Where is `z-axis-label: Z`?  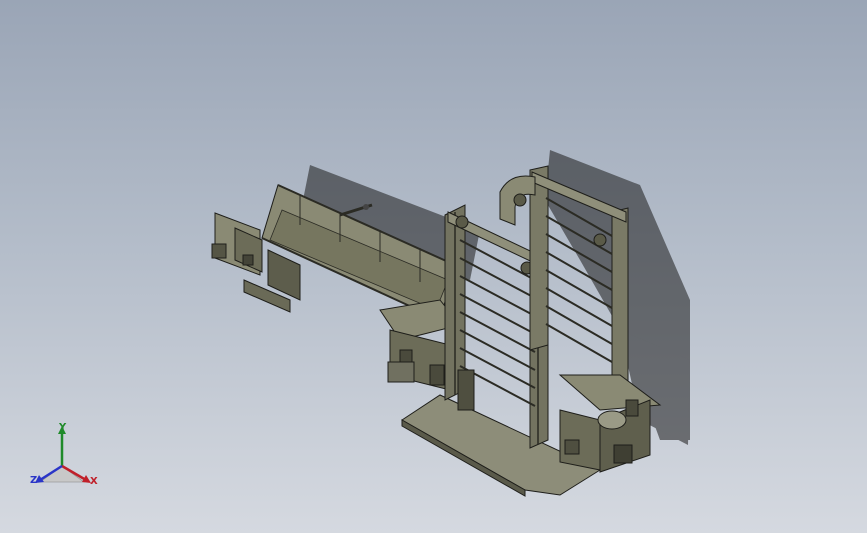
z-axis-label: Z is located at coordinates (34, 480).